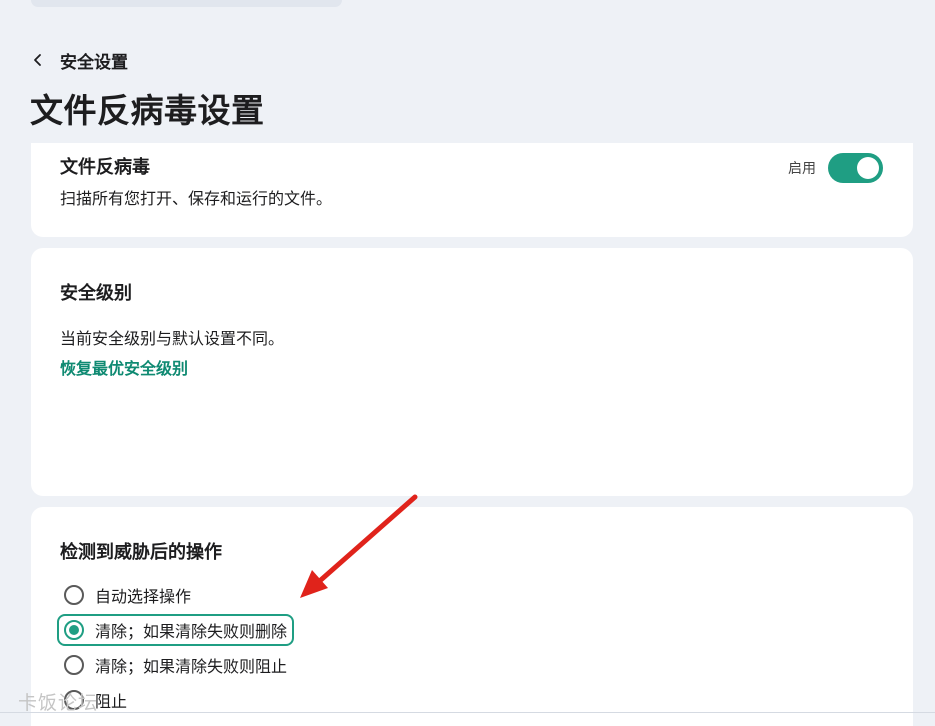 Image resolution: width=935 pixels, height=726 pixels. I want to click on action-option-auto: 自动选择操作, so click(127, 595).